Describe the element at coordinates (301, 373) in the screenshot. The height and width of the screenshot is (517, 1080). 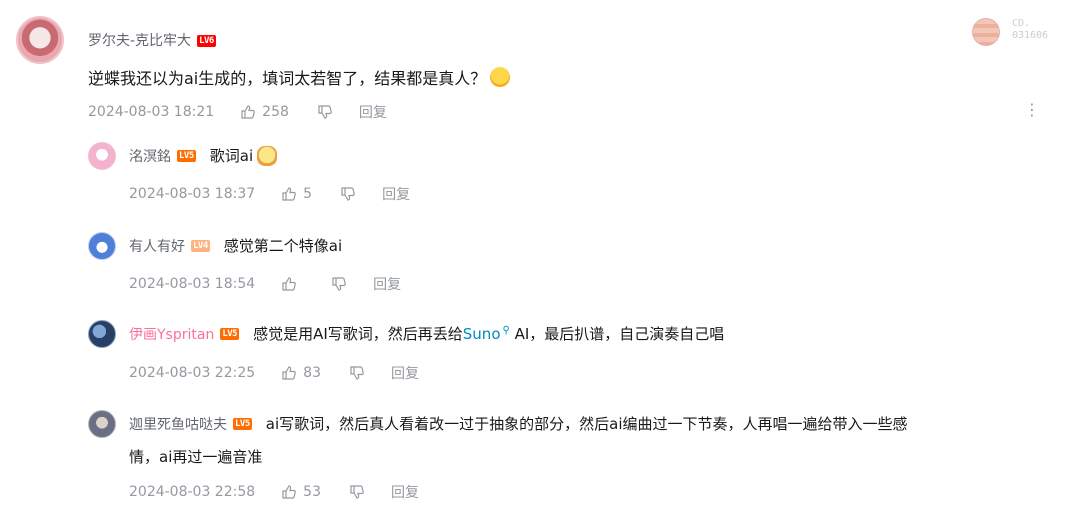
I see `like-button: 83` at that location.